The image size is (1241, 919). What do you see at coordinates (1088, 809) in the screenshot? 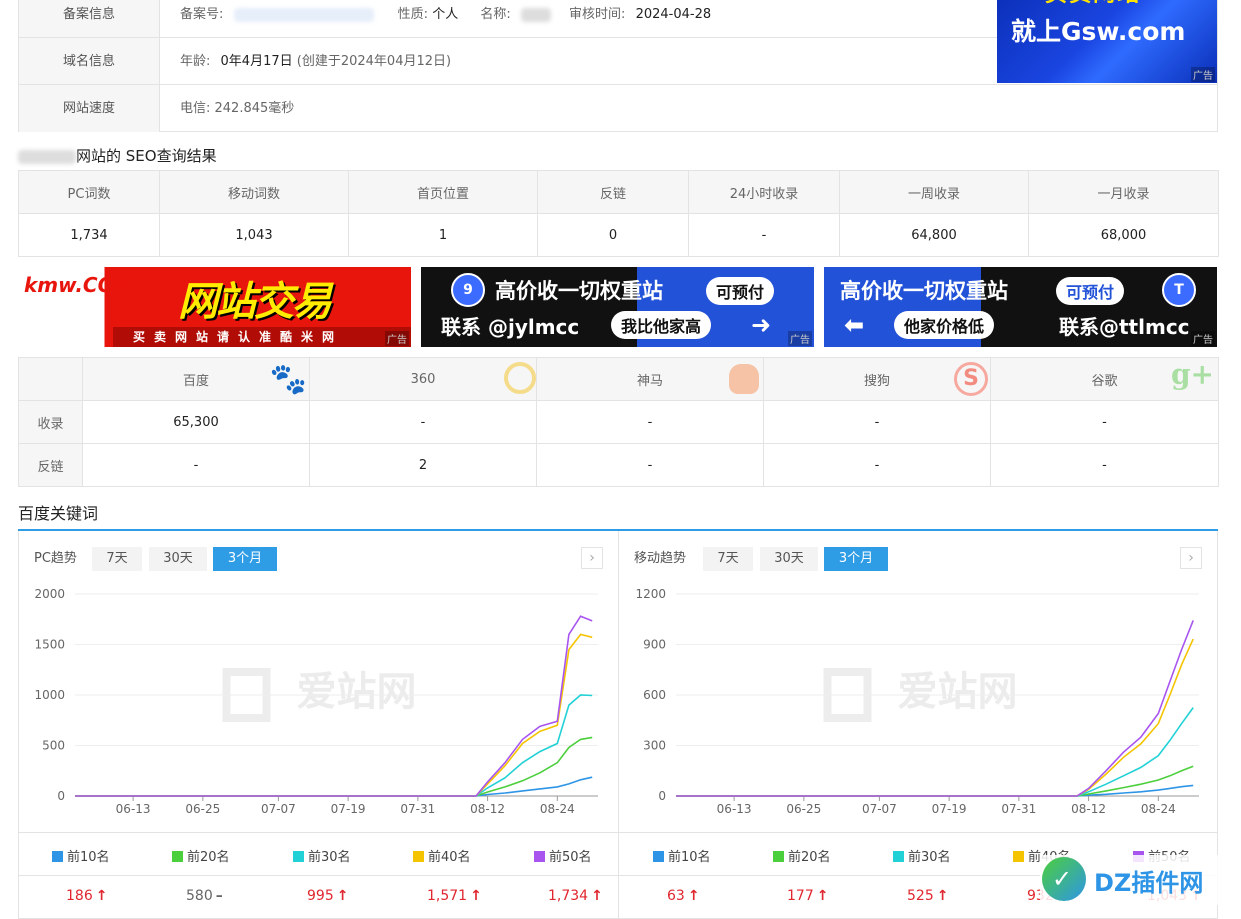
I see `mobile-x-tick: 08-12` at bounding box center [1088, 809].